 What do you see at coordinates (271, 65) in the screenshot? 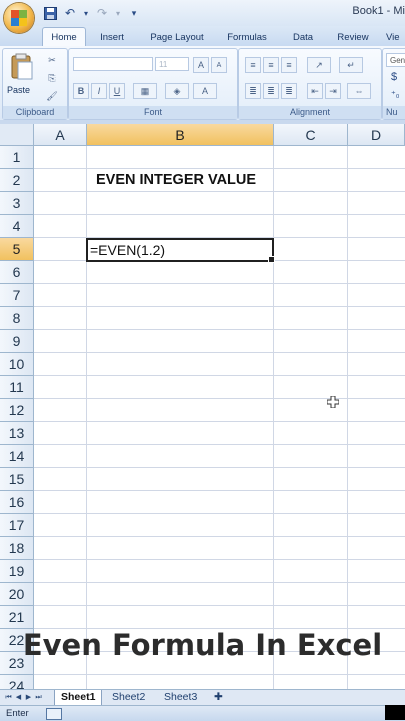
I see `align-middle-icon: ≡` at bounding box center [271, 65].